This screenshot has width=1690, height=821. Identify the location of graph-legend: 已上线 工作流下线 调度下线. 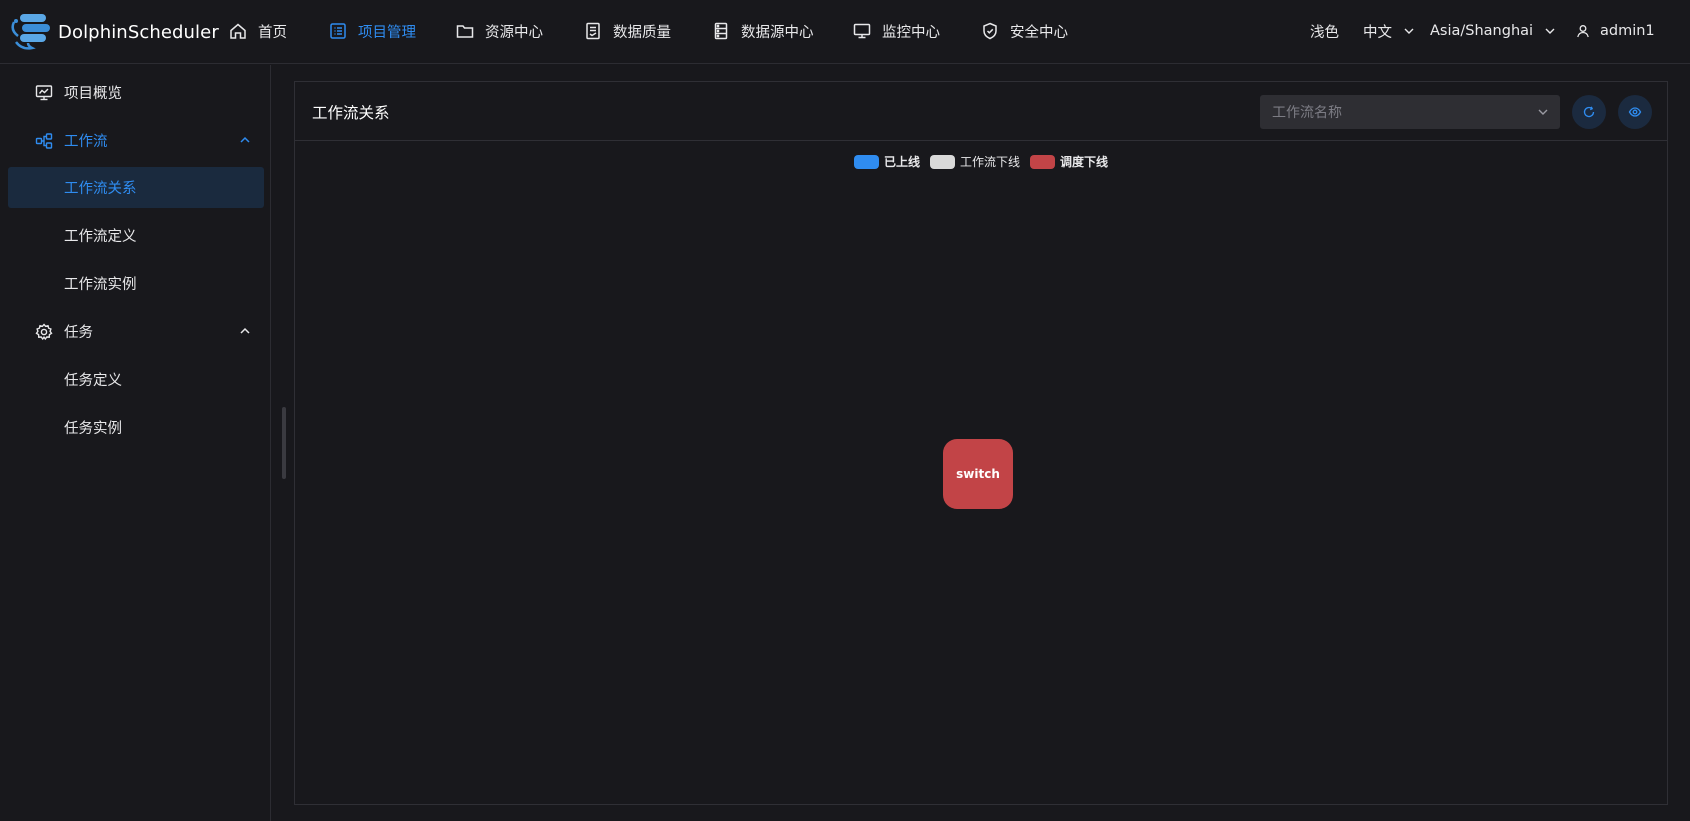
(986, 161).